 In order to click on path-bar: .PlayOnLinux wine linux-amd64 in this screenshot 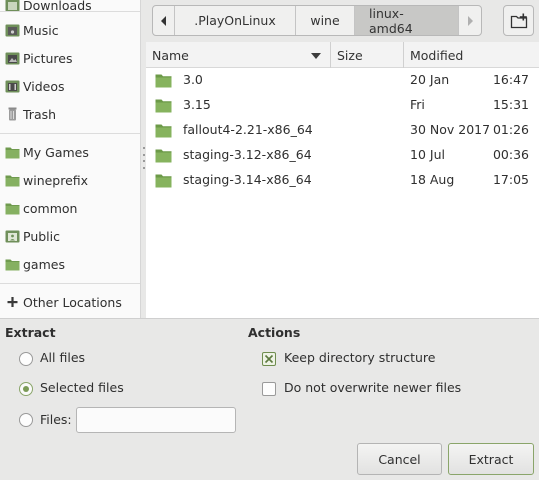, I will do `click(317, 20)`.